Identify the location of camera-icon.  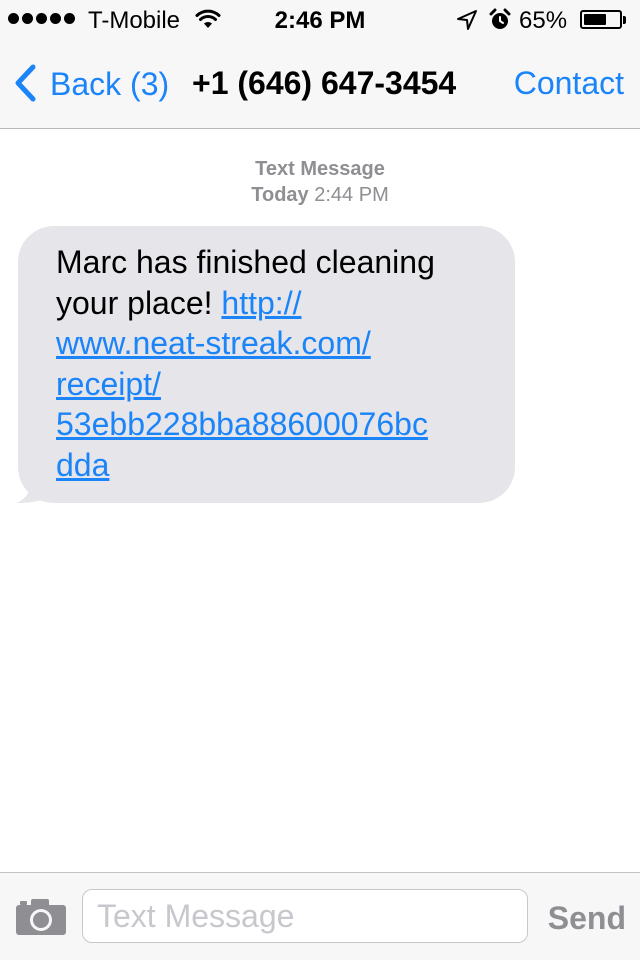
(41, 919).